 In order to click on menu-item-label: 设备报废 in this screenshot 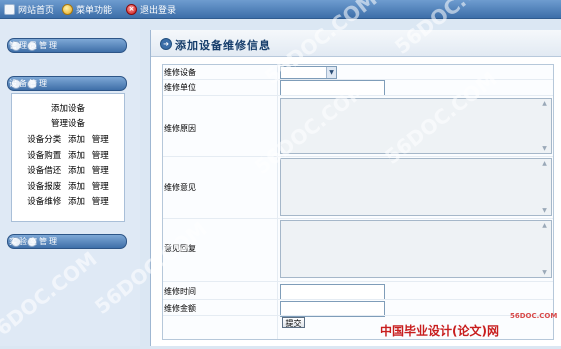, I will do `click(44, 187)`.